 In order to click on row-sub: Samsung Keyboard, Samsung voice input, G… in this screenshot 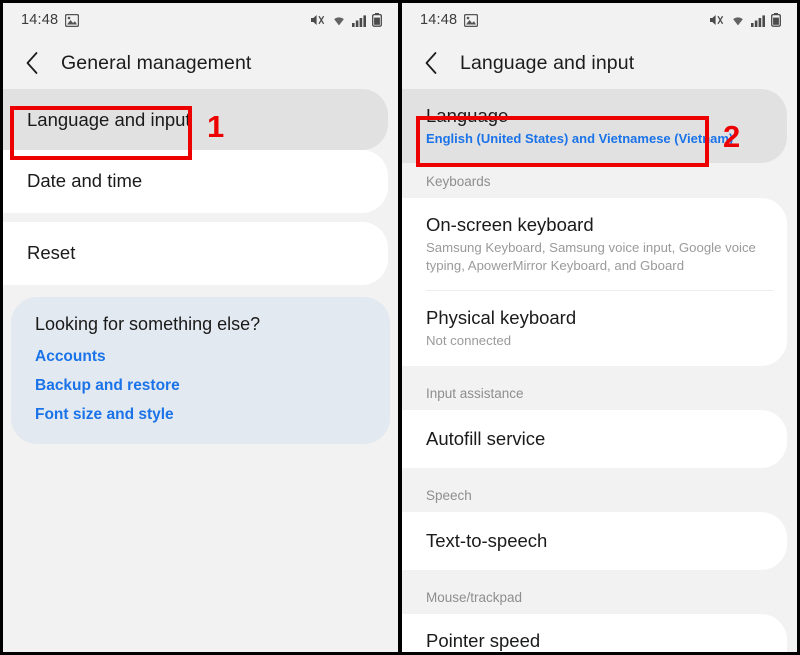, I will do `click(591, 257)`.